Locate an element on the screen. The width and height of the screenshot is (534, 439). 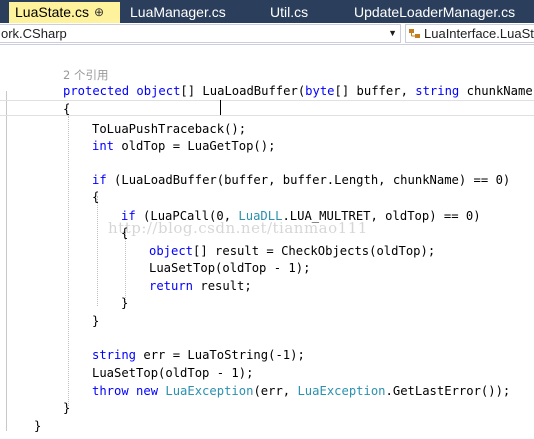
tab-util: Util.cs is located at coordinates (304, 12).